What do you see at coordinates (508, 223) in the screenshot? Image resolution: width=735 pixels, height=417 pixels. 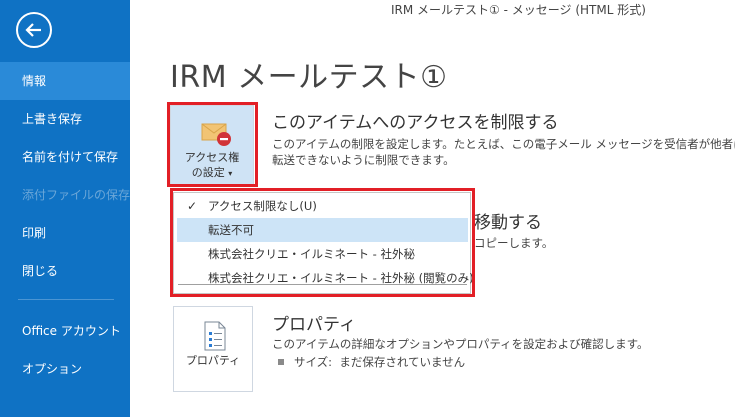 I see `move-section-title: 移動する` at bounding box center [508, 223].